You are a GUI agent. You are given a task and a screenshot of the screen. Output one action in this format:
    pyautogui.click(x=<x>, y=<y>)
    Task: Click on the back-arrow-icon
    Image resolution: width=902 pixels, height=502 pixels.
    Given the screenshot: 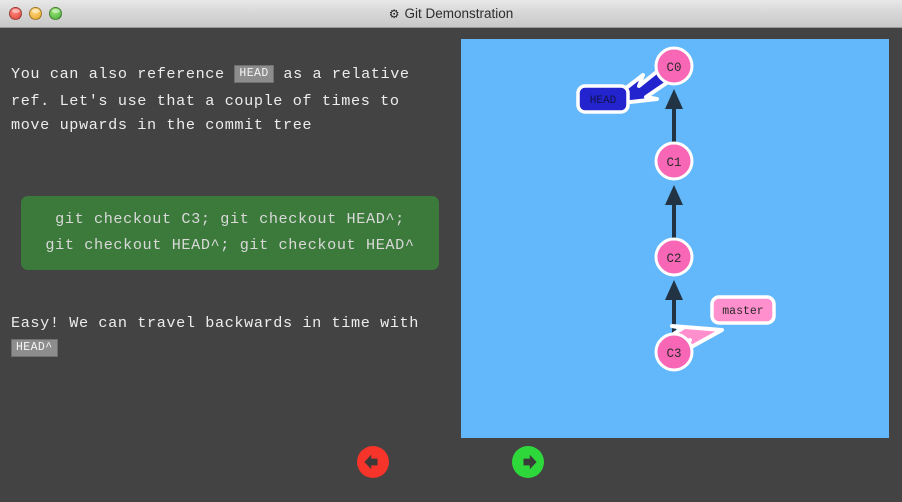 What is the action you would take?
    pyautogui.click(x=373, y=462)
    